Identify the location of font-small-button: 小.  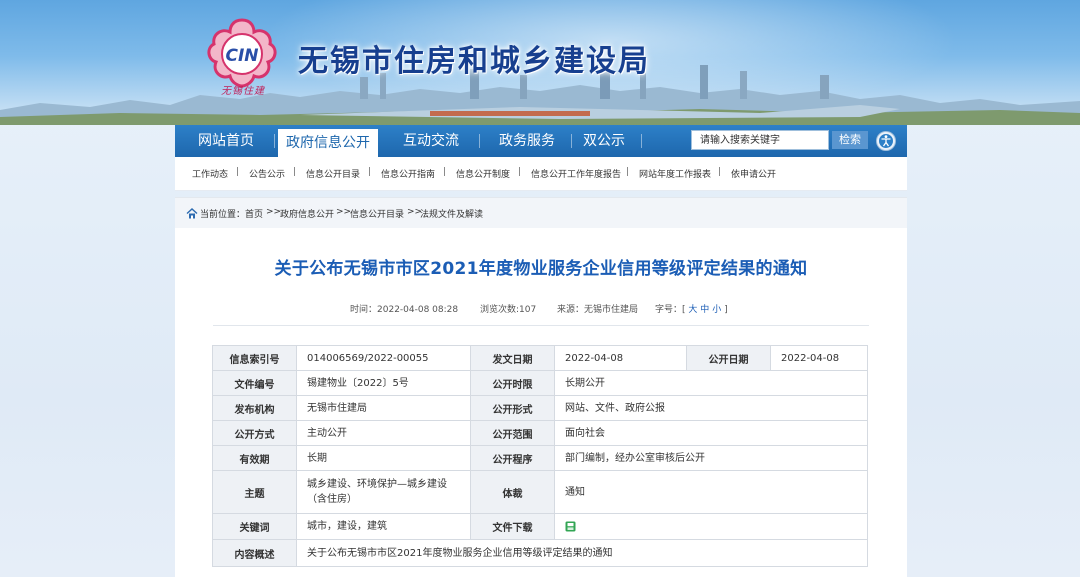
(716, 310).